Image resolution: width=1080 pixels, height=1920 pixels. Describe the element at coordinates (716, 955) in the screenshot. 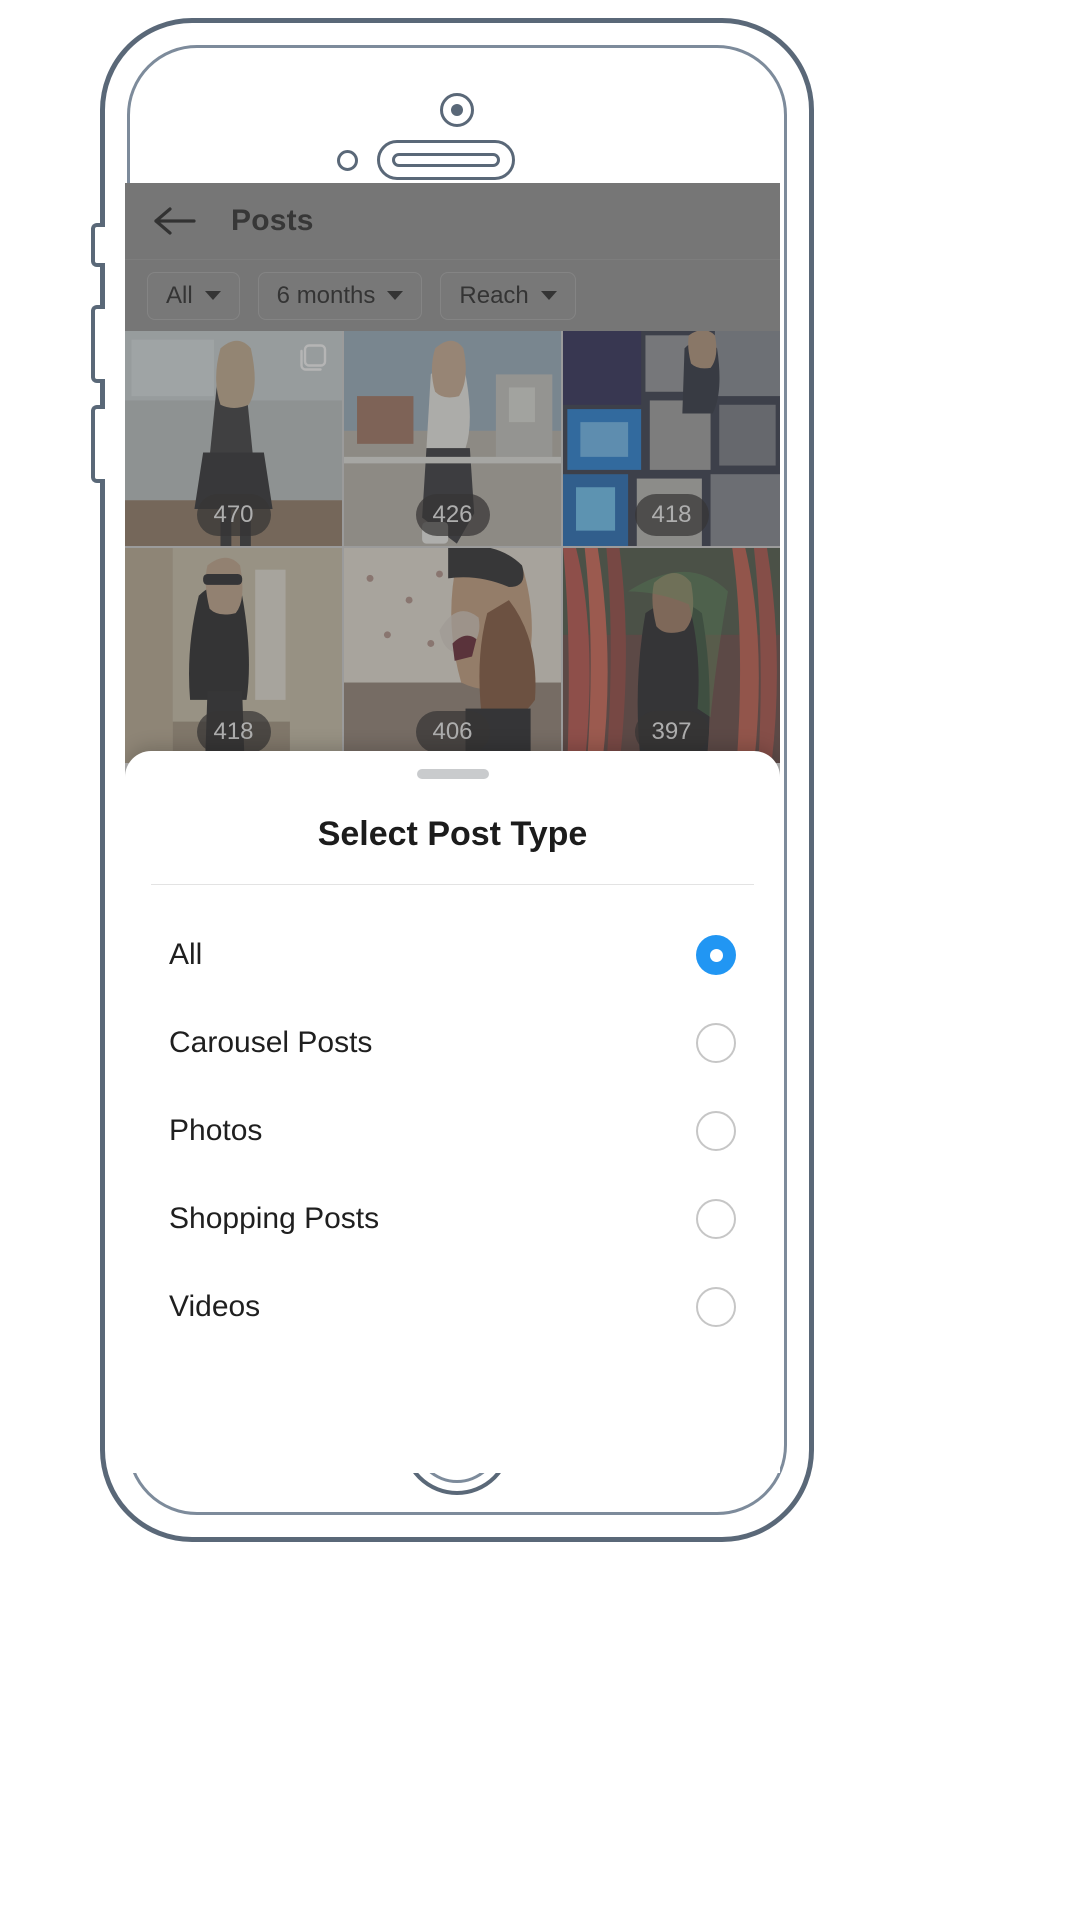

I see `radio-button-all` at that location.